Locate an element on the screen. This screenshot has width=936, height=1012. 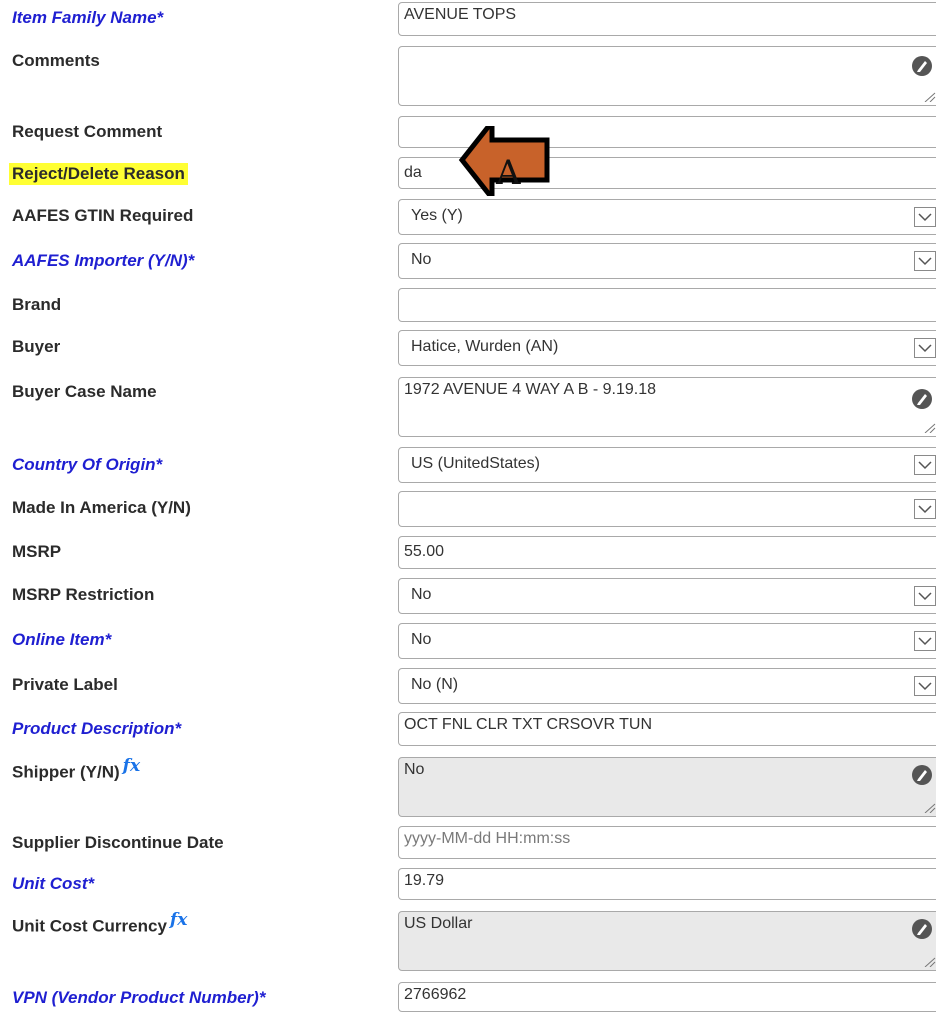
label-shipper: Shipper (Y/N) fx is located at coordinates (76, 769).